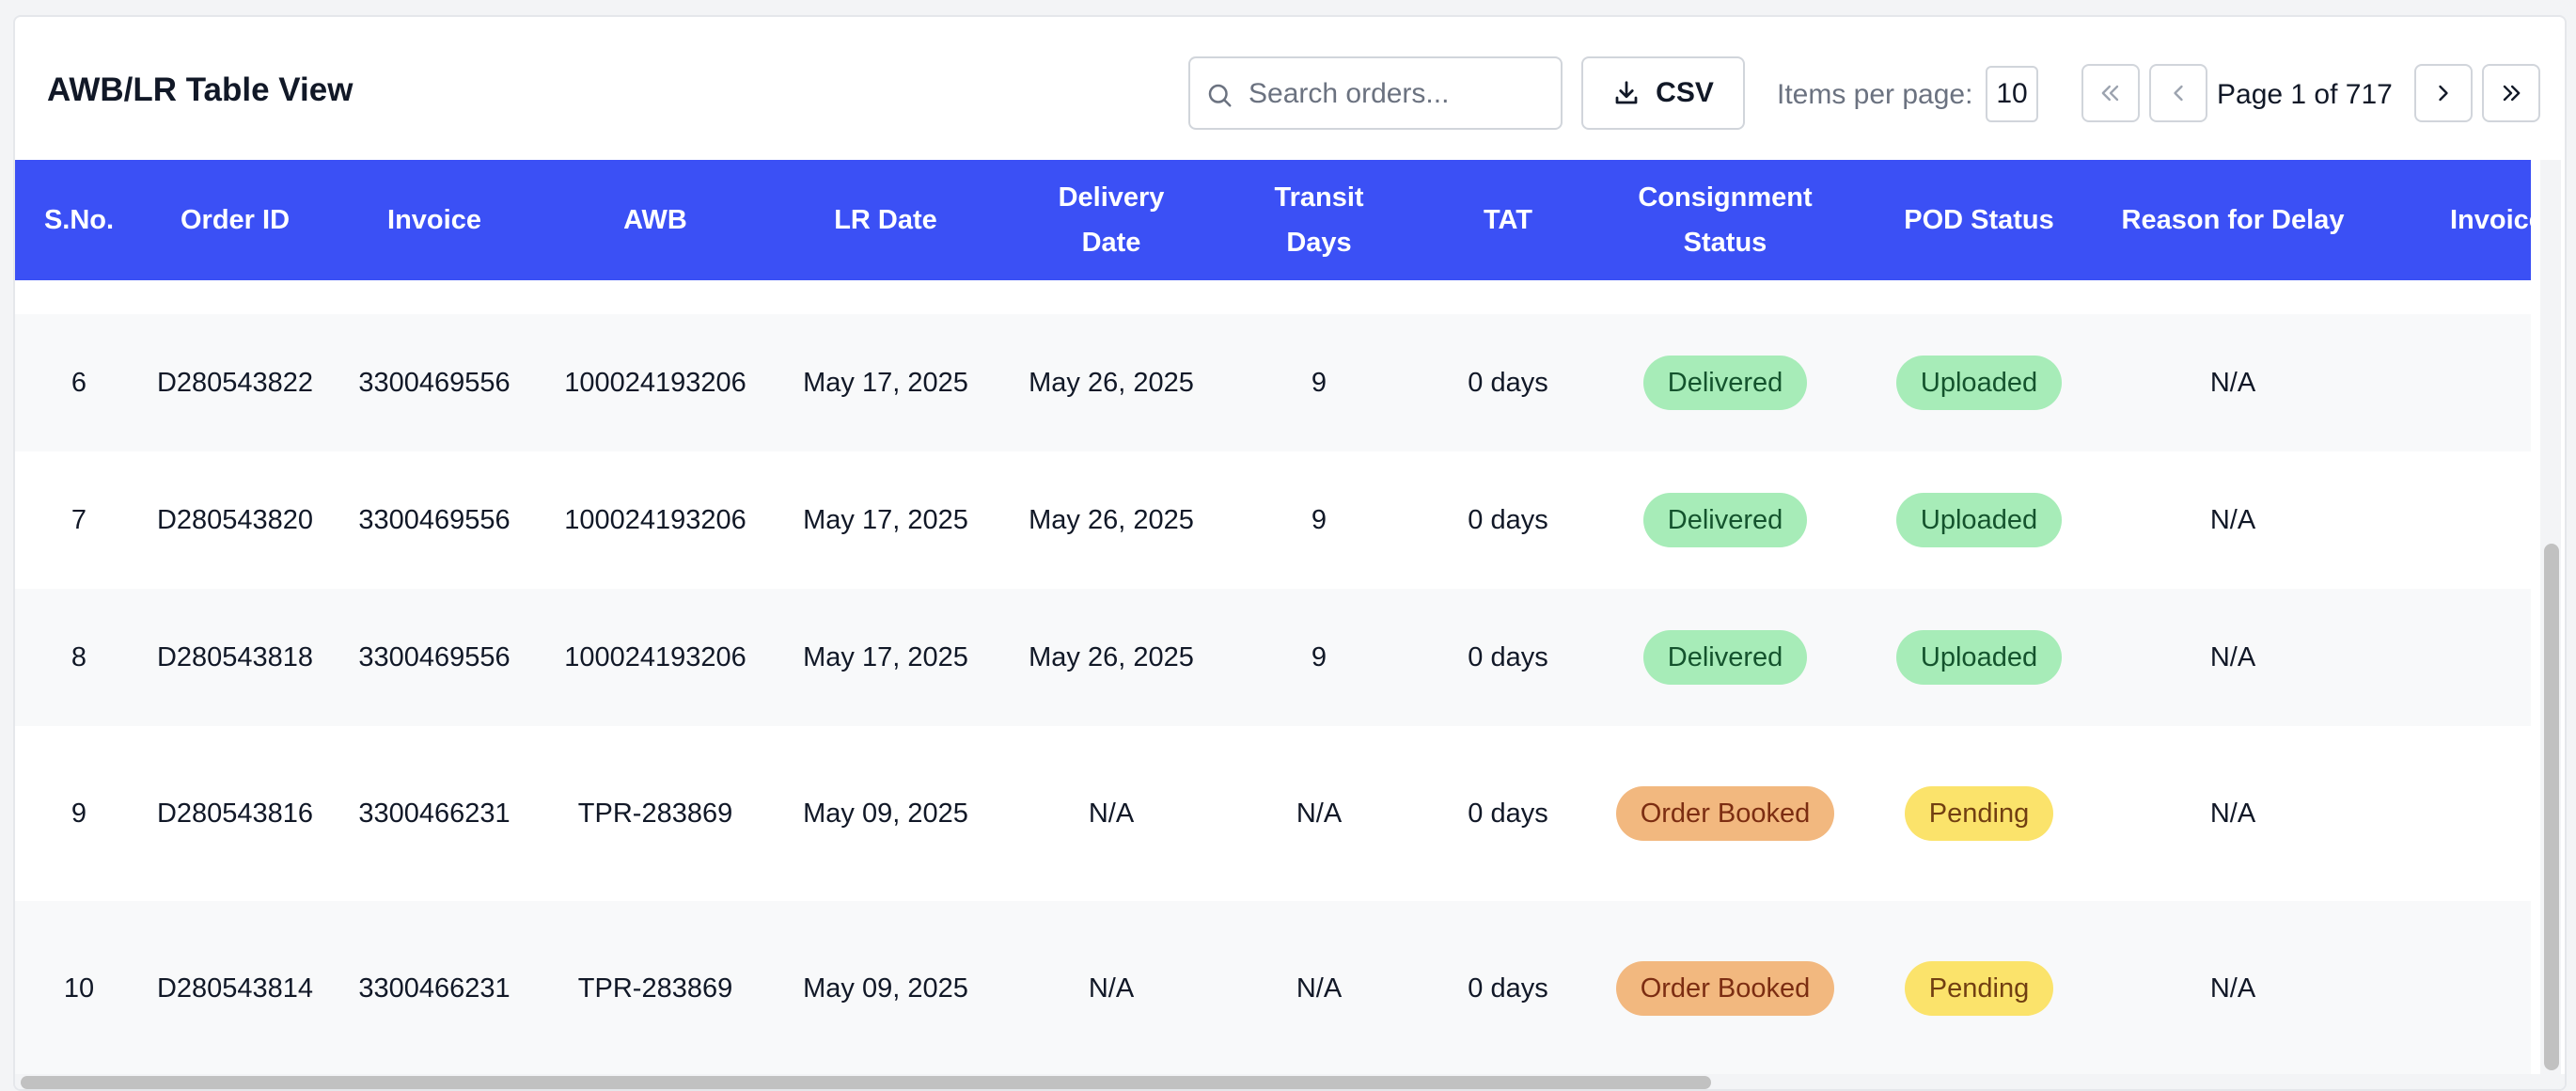  What do you see at coordinates (655, 220) in the screenshot?
I see `column-header-awb: AWB` at bounding box center [655, 220].